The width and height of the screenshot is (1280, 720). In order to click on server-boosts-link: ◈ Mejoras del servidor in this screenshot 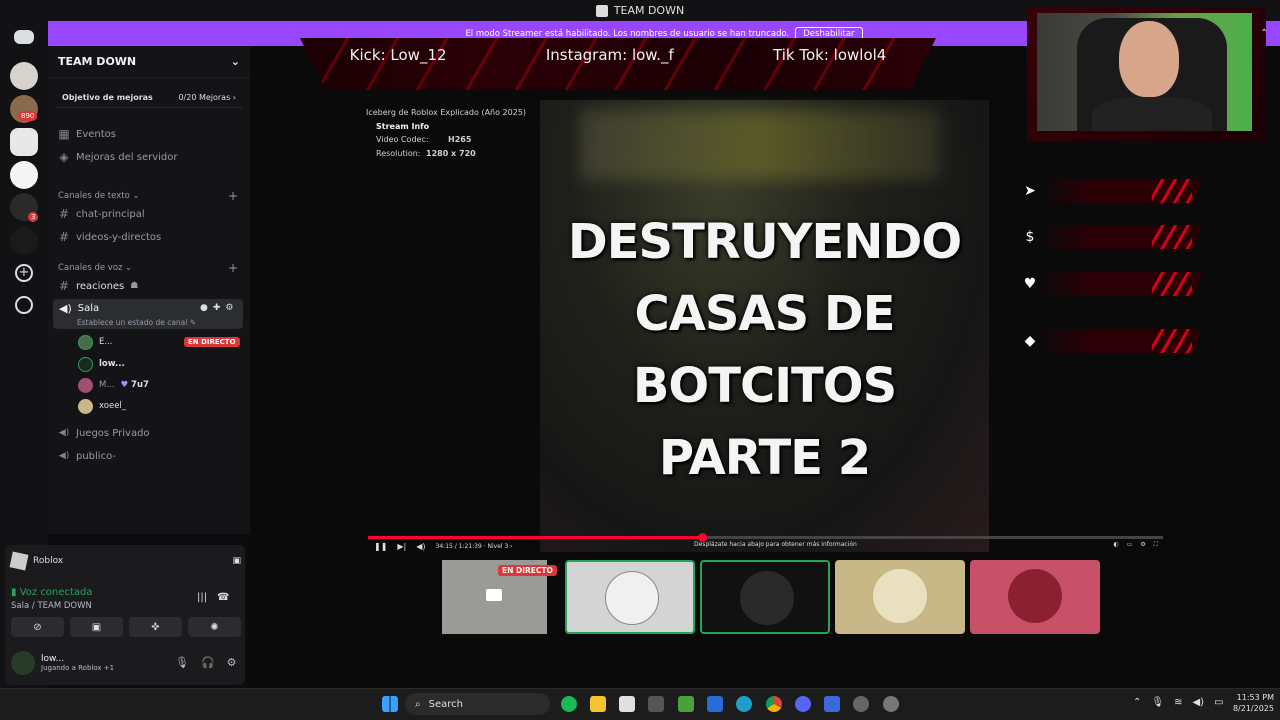, I will do `click(117, 157)`.